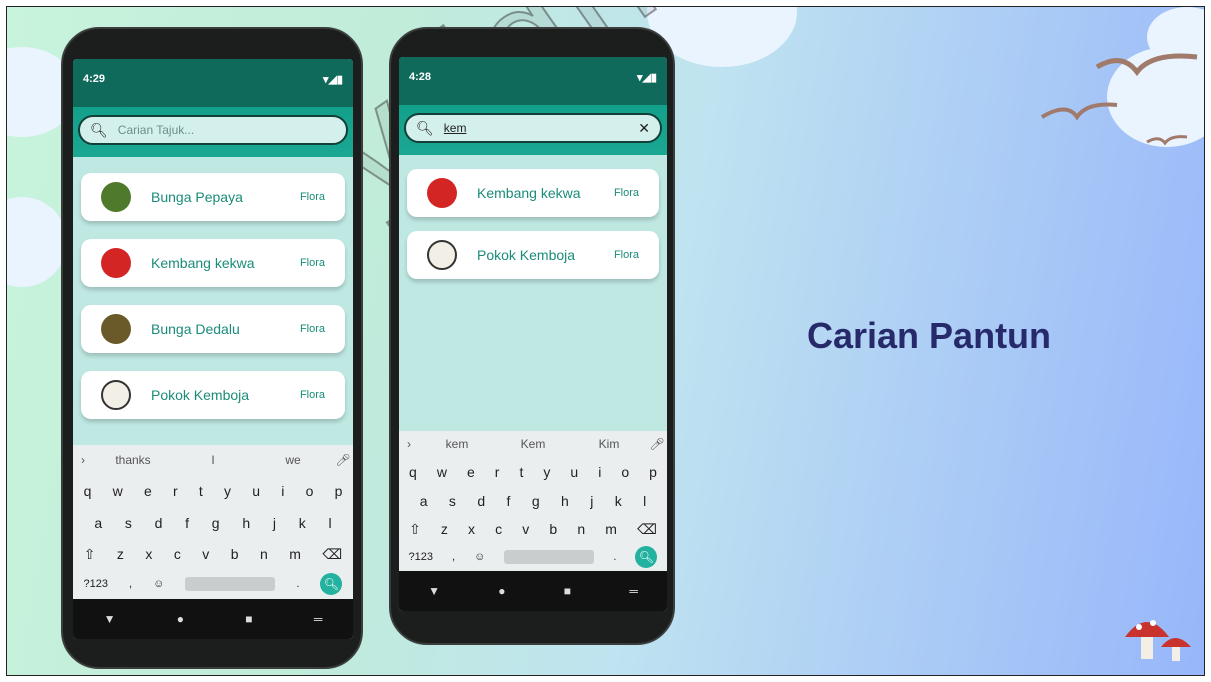 This screenshot has width=1211, height=682. What do you see at coordinates (99, 129) in the screenshot?
I see `search-icon: 🔍︎` at bounding box center [99, 129].